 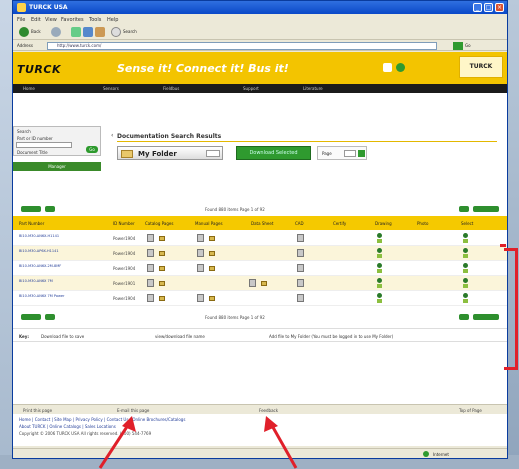 What do you see at coordinates (361, 153) in the screenshot?
I see `page-go-button` at bounding box center [361, 153].